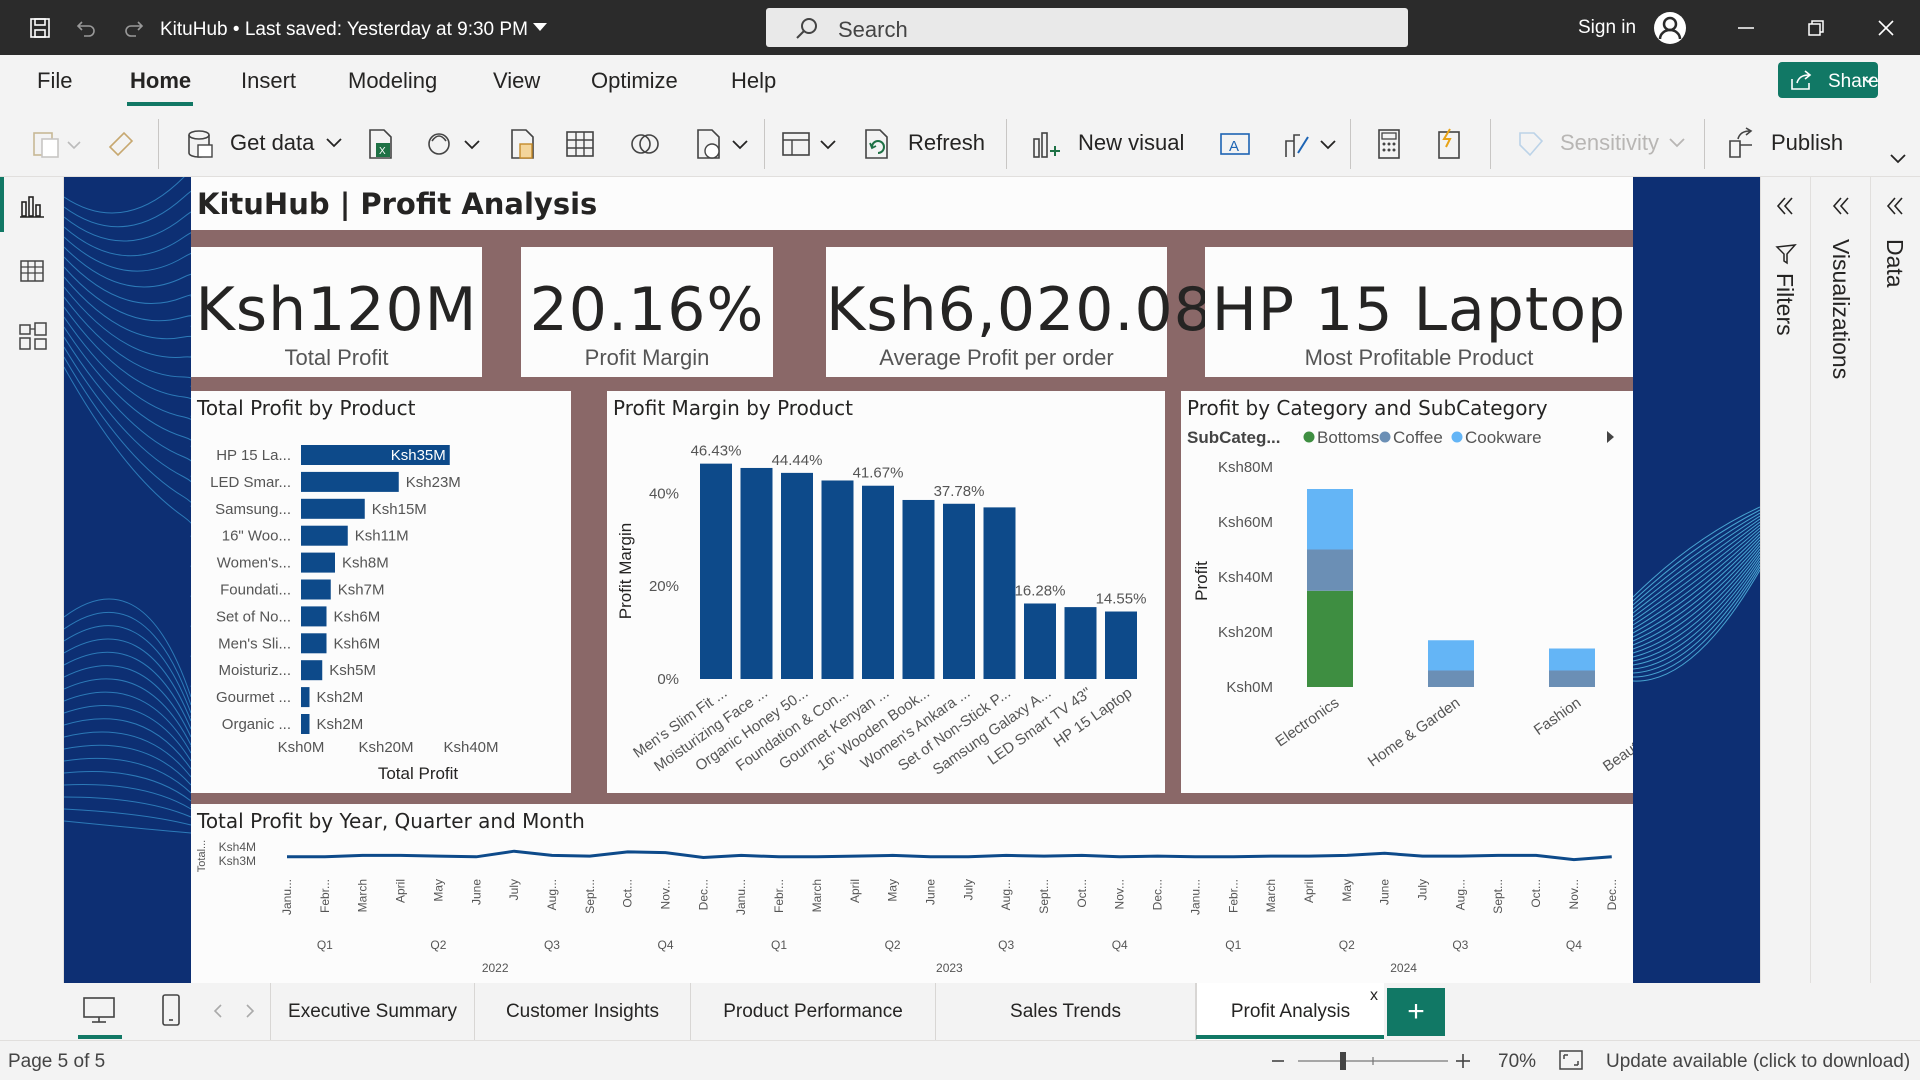 This screenshot has width=1920, height=1080. I want to click on recent-sources-icon, so click(523, 144).